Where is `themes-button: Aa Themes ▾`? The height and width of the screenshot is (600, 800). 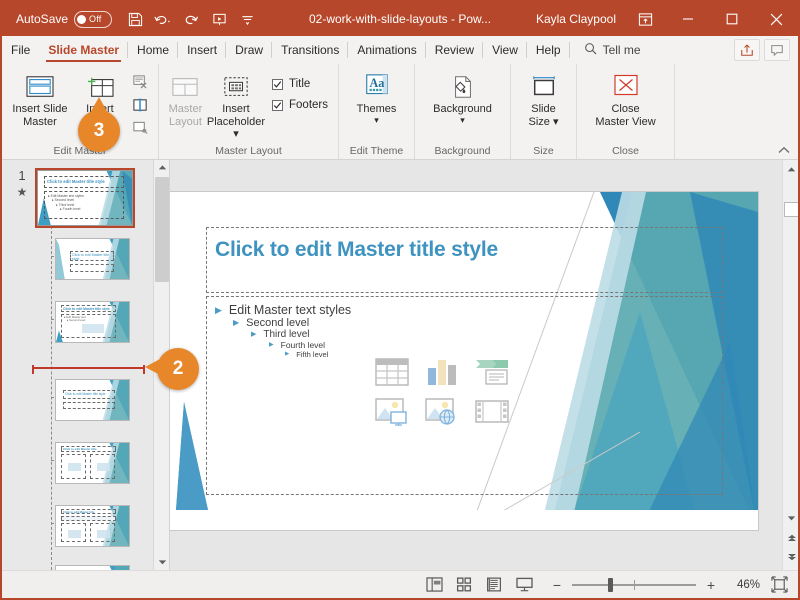
themes-button: Aa Themes ▾ is located at coordinates (377, 97).